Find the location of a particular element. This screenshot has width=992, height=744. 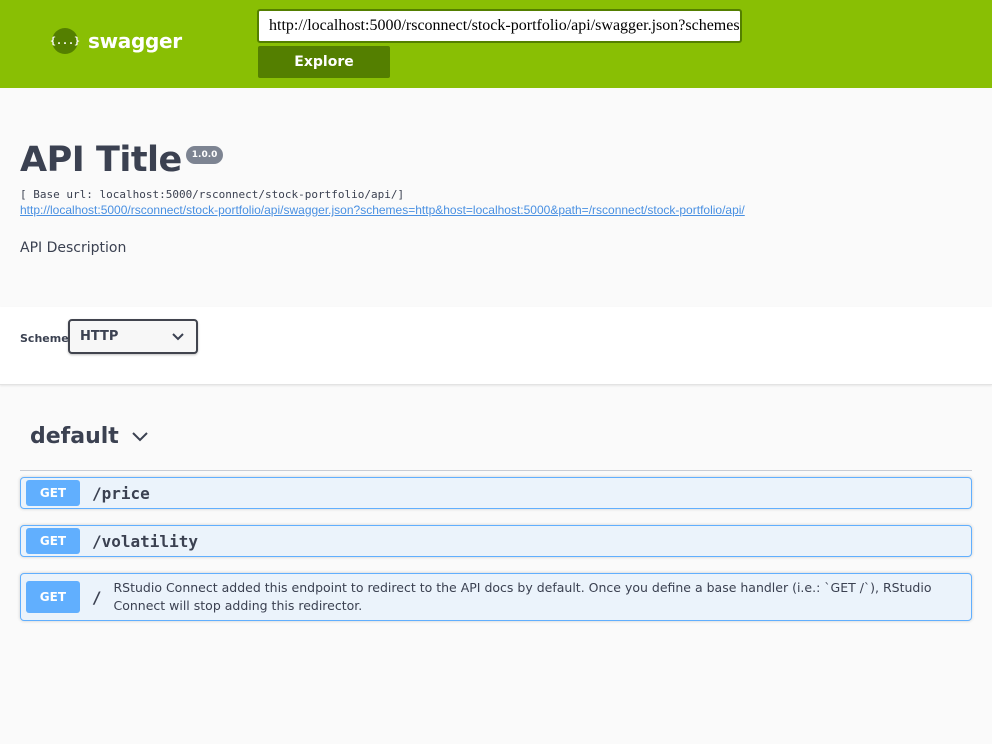

swagger-logo-text: swagger is located at coordinates (135, 41).